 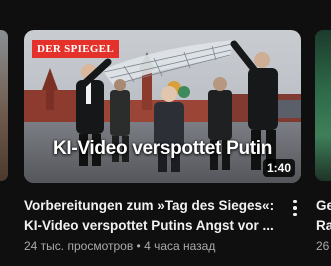 I want to click on video-title-line-1: Vorbereitungen zum »Tag des Sieges«:, so click(x=153, y=205).